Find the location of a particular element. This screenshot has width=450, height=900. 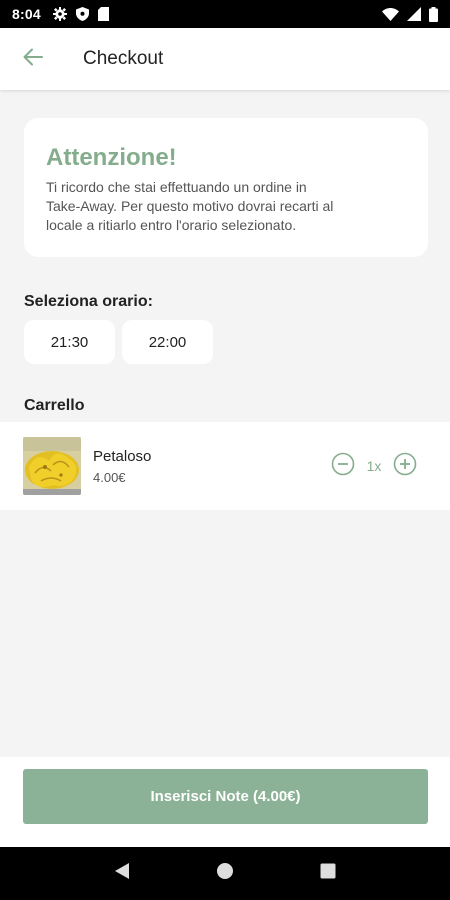

nav-recents-button is located at coordinates (328, 874).